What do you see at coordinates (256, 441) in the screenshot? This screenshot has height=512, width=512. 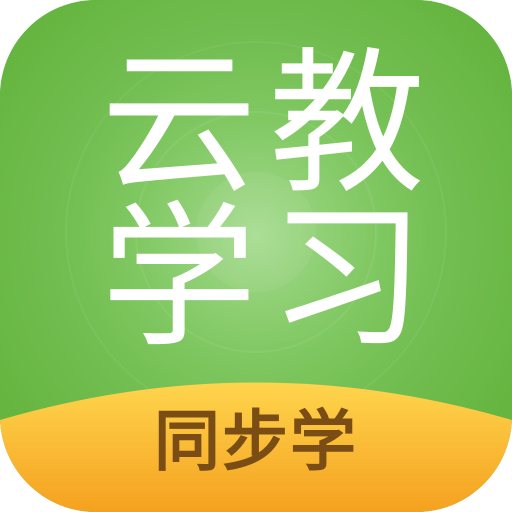 I see `banner-label: 同步学` at bounding box center [256, 441].